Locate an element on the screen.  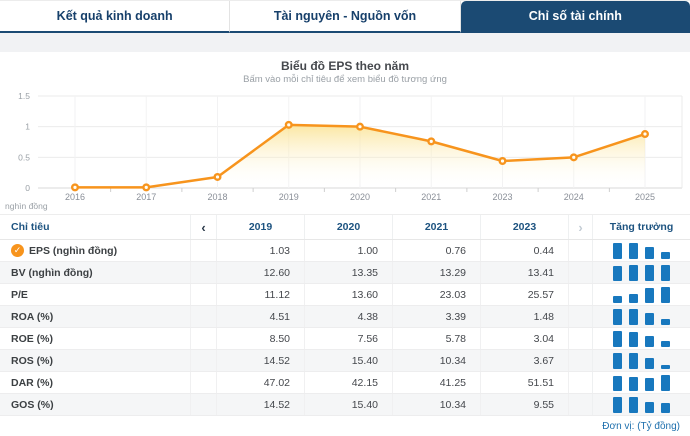
year-column-header-2021: 2021 is located at coordinates (436, 227).